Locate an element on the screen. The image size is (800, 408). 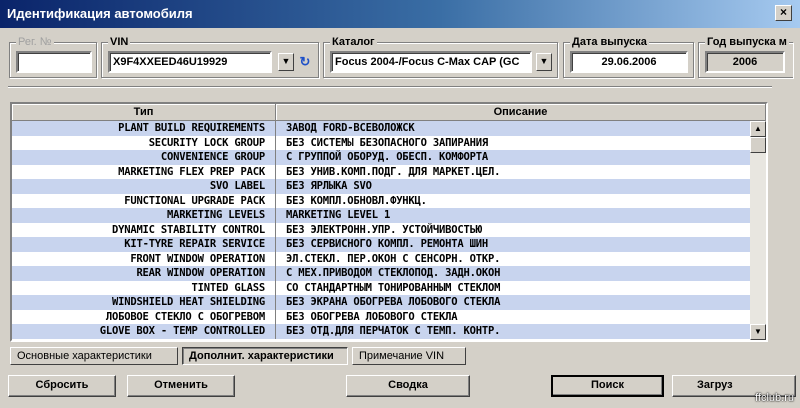
window-title: Идентификация автомобиля is located at coordinates (100, 13).